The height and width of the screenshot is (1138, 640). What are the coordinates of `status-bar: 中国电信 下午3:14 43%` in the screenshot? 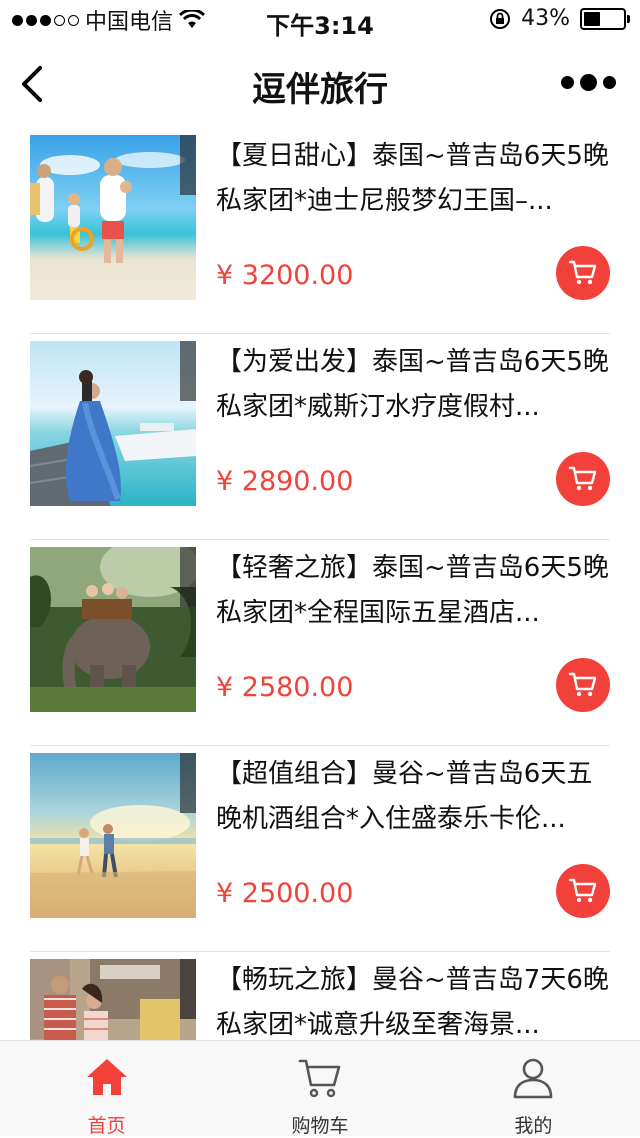 It's located at (320, 20).